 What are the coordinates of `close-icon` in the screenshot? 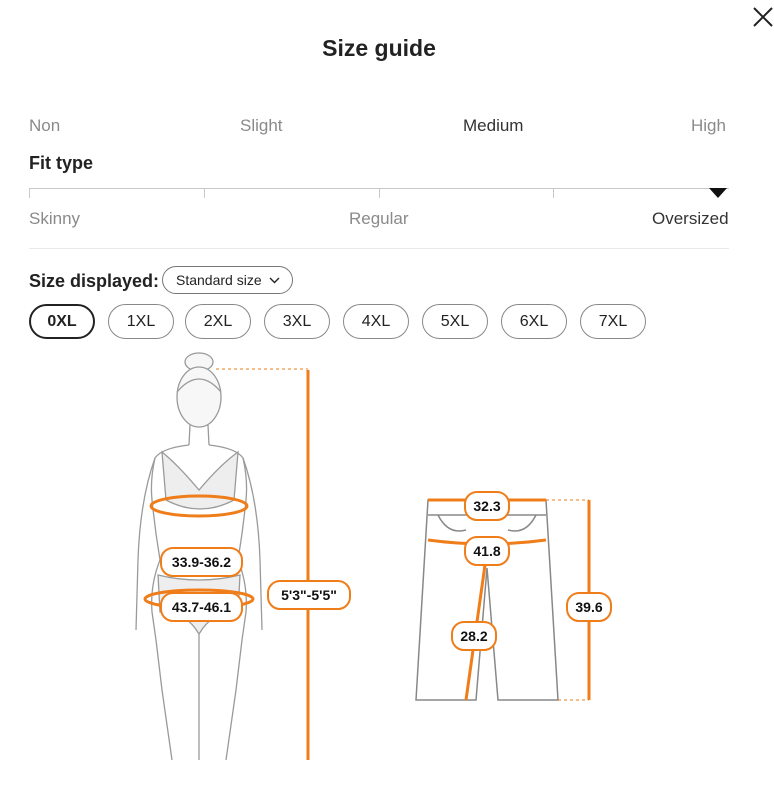 It's located at (763, 17).